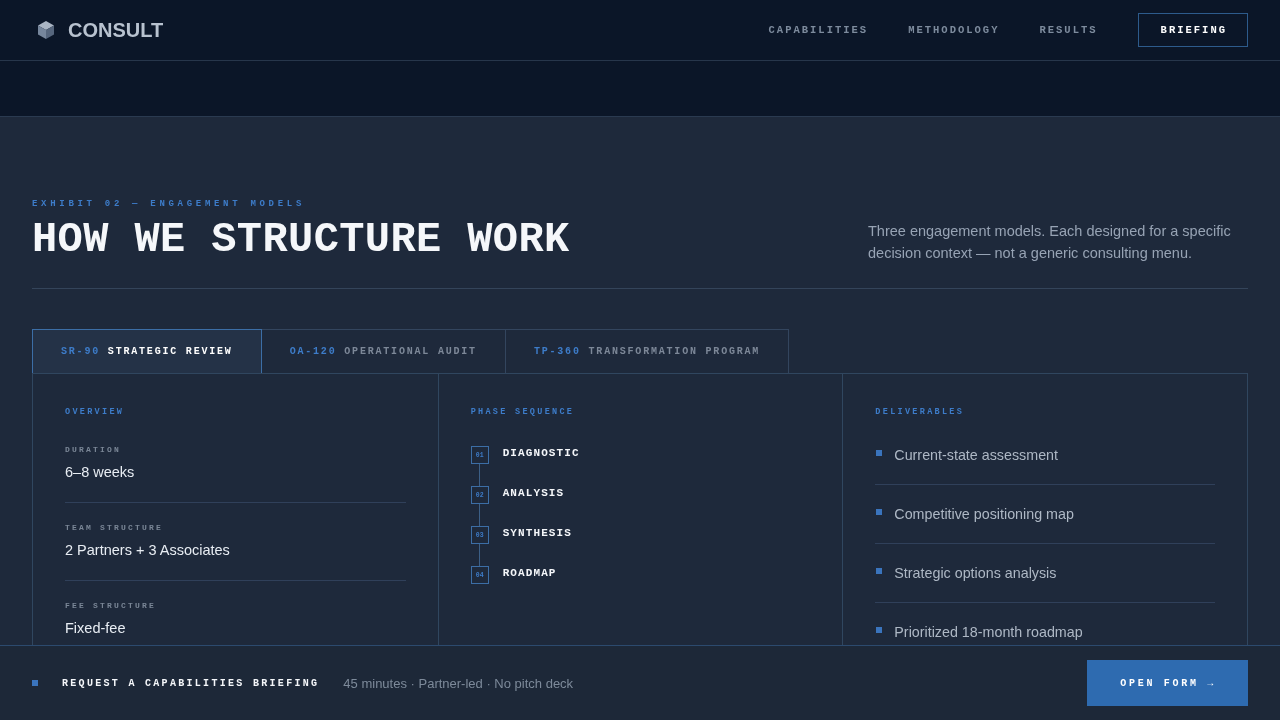  Describe the element at coordinates (458, 683) in the screenshot. I see `cta-details: 45 minutes · Partner-led · No pitch deck` at that location.